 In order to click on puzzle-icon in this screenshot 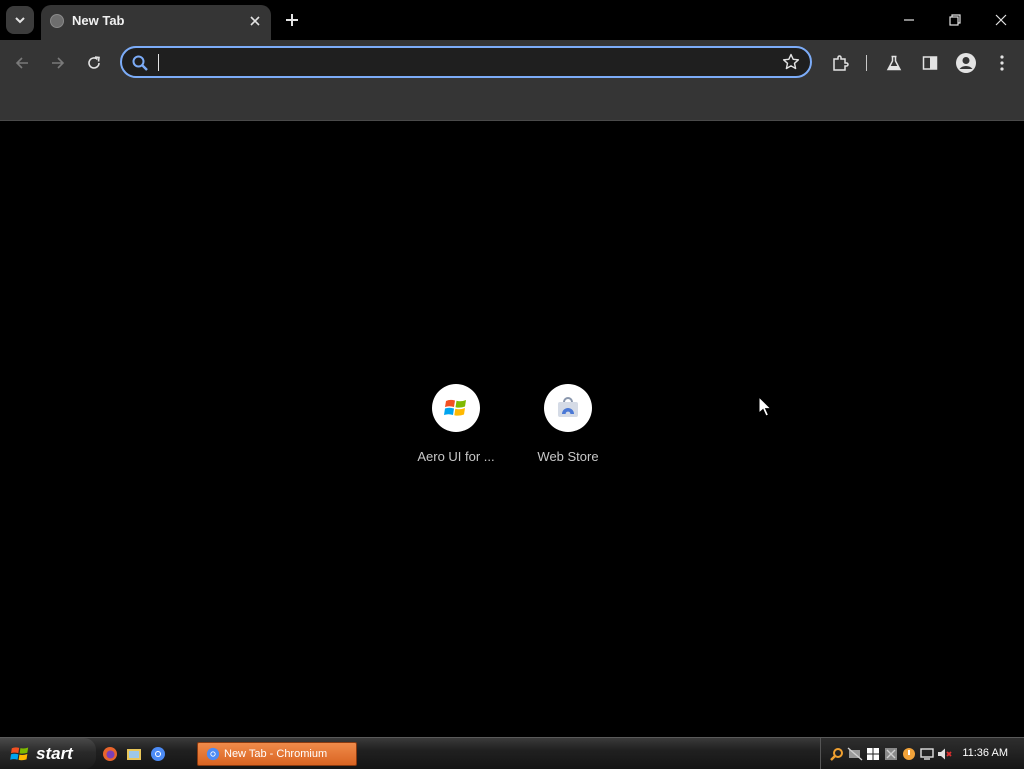, I will do `click(841, 63)`.